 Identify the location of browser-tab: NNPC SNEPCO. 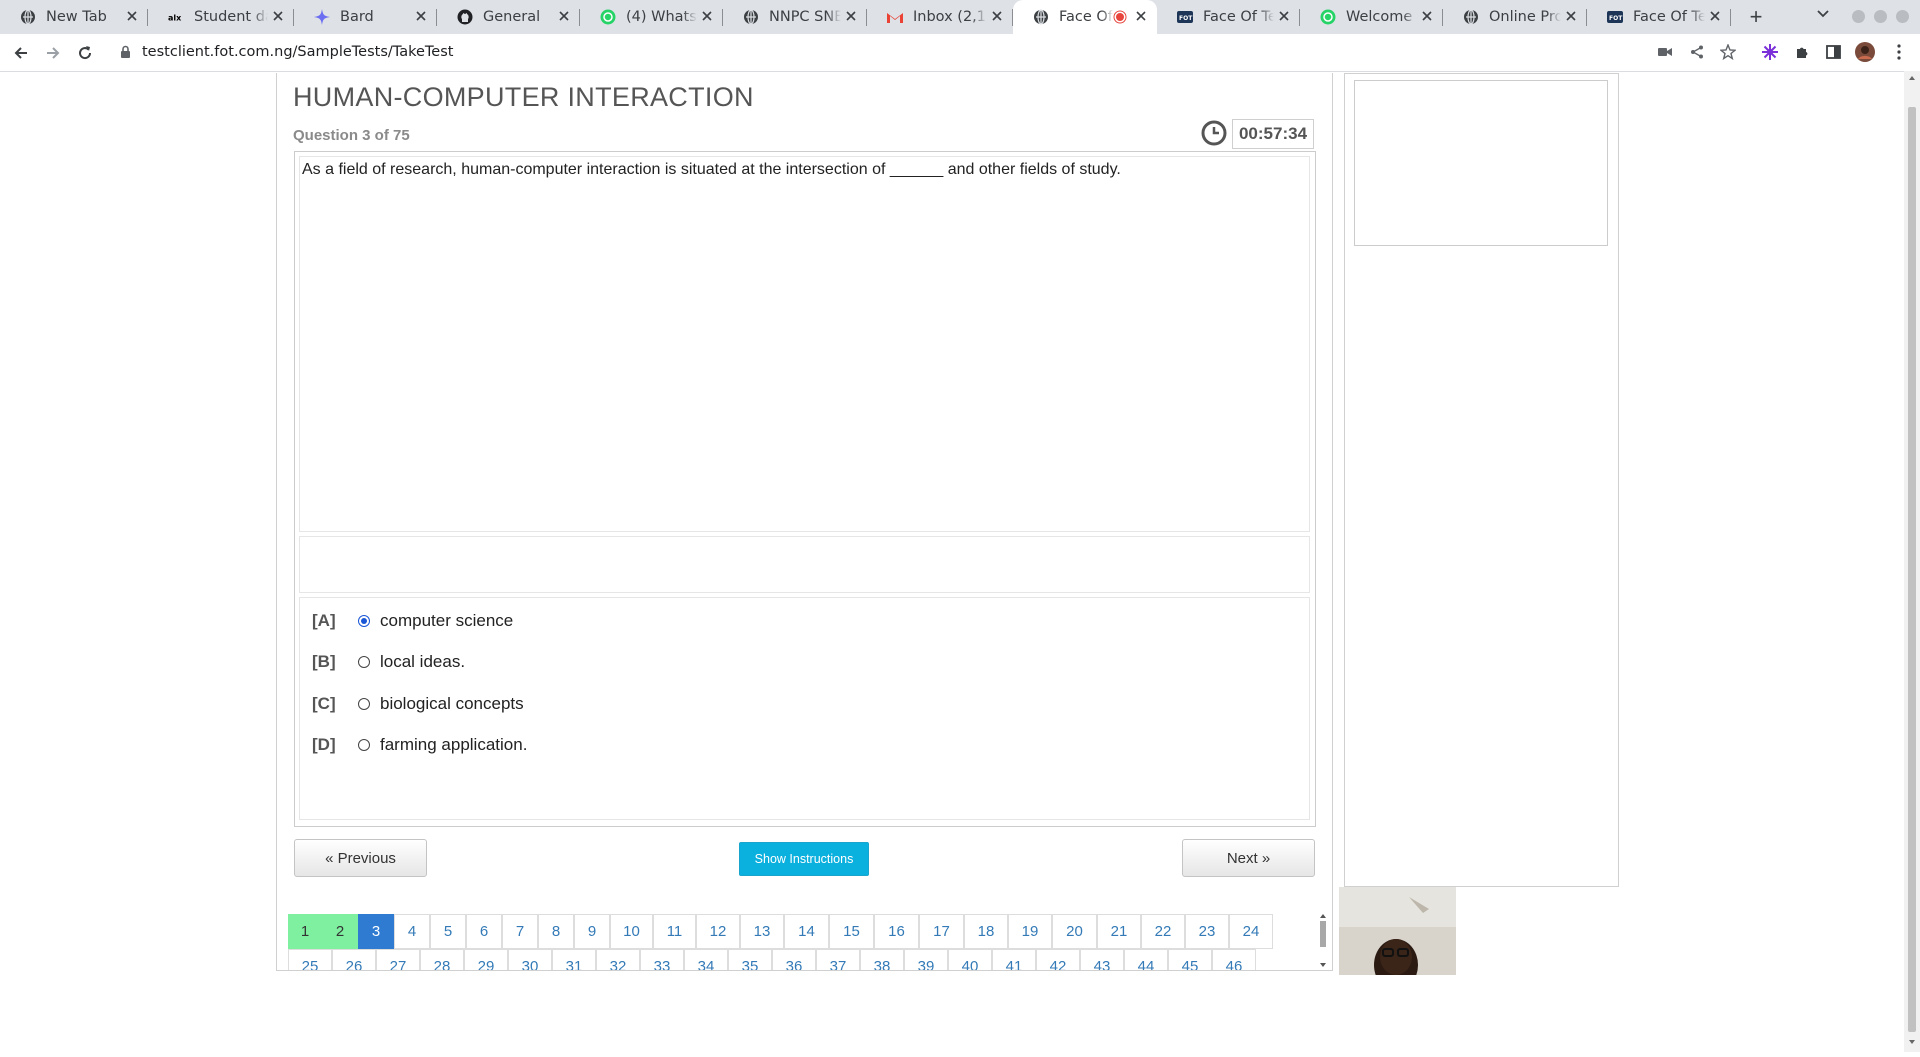
(795, 17).